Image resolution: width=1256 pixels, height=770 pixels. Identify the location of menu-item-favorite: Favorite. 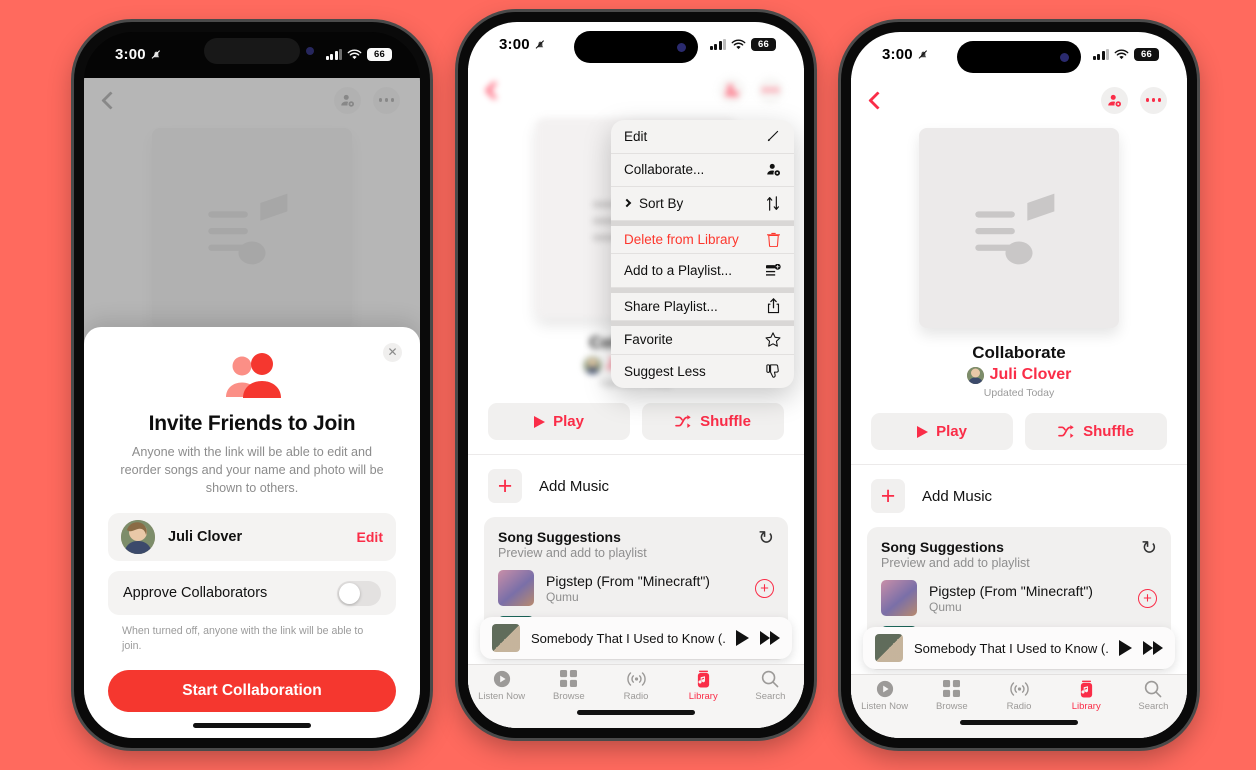
(702, 338).